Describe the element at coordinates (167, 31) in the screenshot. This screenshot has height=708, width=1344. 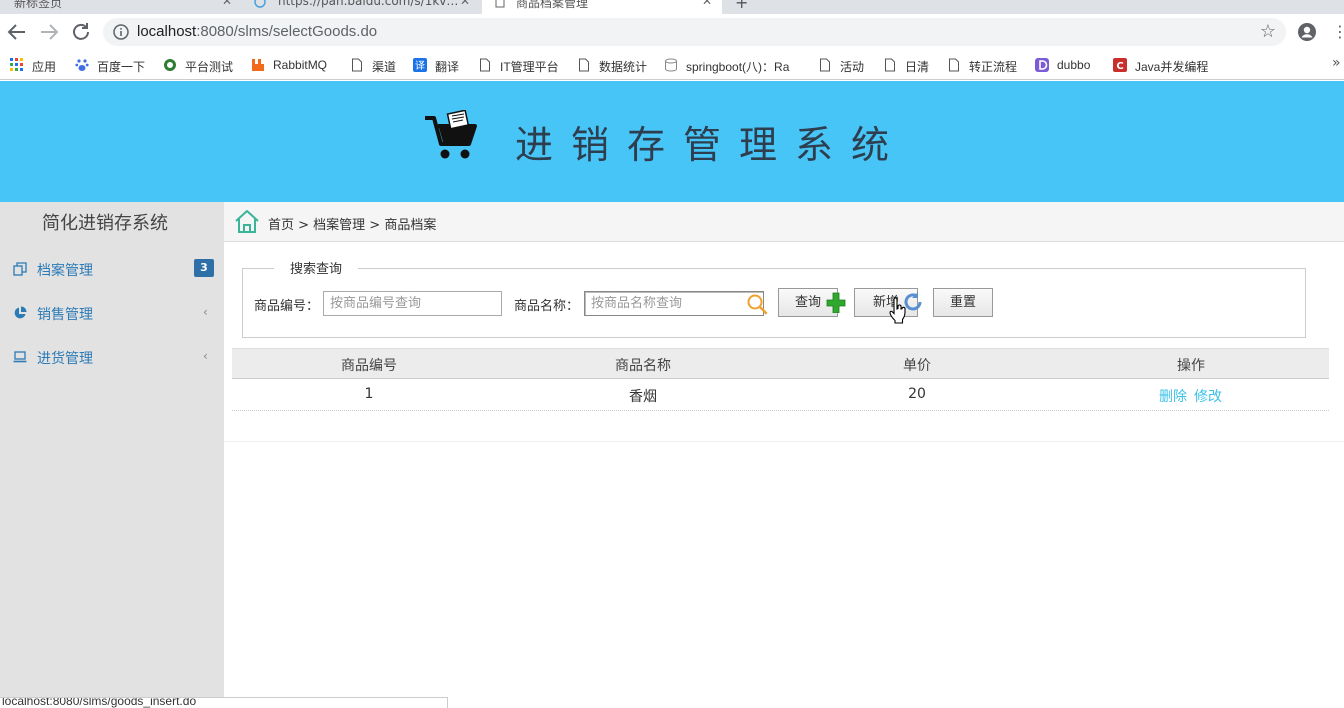
I see `url-host: localhost` at that location.